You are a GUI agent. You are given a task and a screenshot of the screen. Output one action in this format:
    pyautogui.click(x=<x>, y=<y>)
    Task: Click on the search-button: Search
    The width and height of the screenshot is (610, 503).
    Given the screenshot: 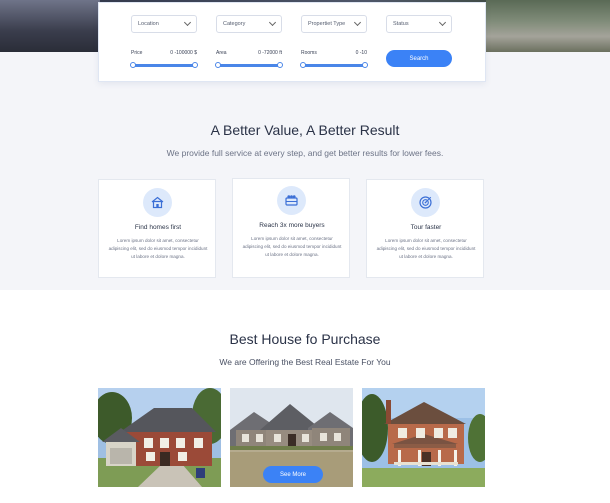 What is the action you would take?
    pyautogui.click(x=419, y=58)
    